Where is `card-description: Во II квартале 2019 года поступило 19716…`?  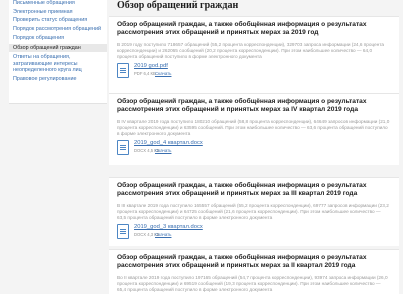 card-description: Во II квартале 2019 года поступило 19716… is located at coordinates (252, 283).